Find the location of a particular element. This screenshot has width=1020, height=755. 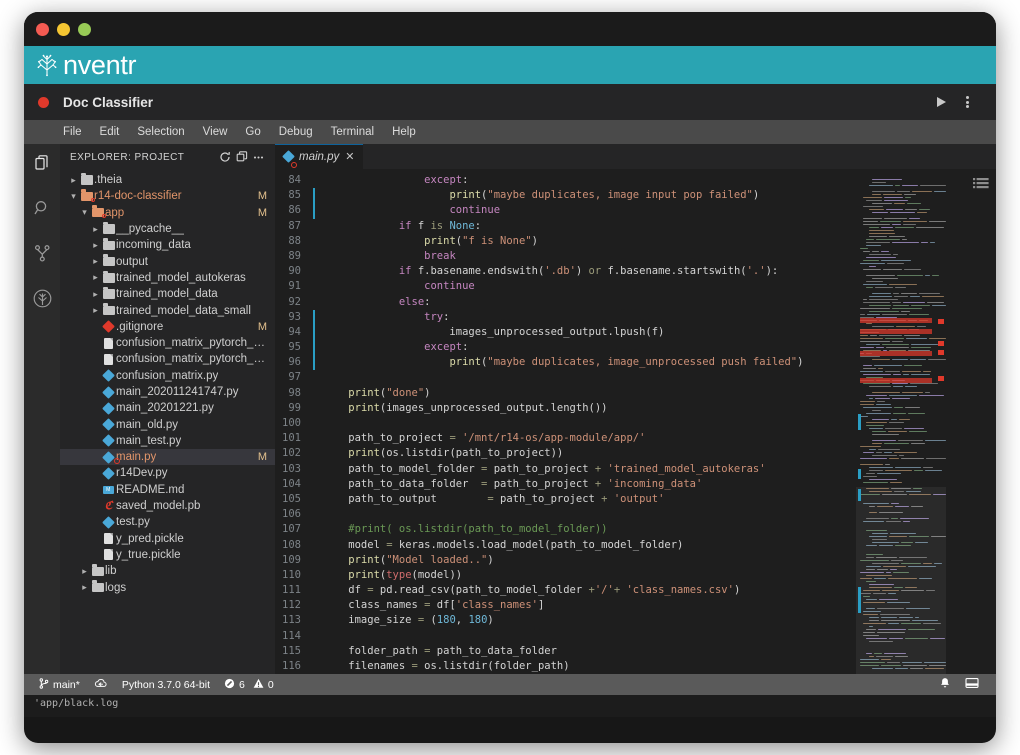

tree-item-trained-model-data: ▸ trained_model_data is located at coordinates (167, 294).